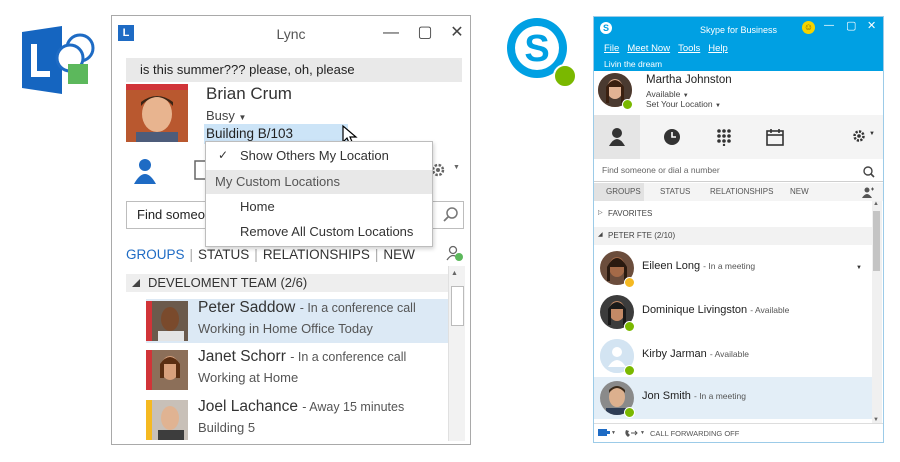 This screenshot has width=900, height=462. What do you see at coordinates (604, 433) in the screenshot?
I see `device-icon` at bounding box center [604, 433].